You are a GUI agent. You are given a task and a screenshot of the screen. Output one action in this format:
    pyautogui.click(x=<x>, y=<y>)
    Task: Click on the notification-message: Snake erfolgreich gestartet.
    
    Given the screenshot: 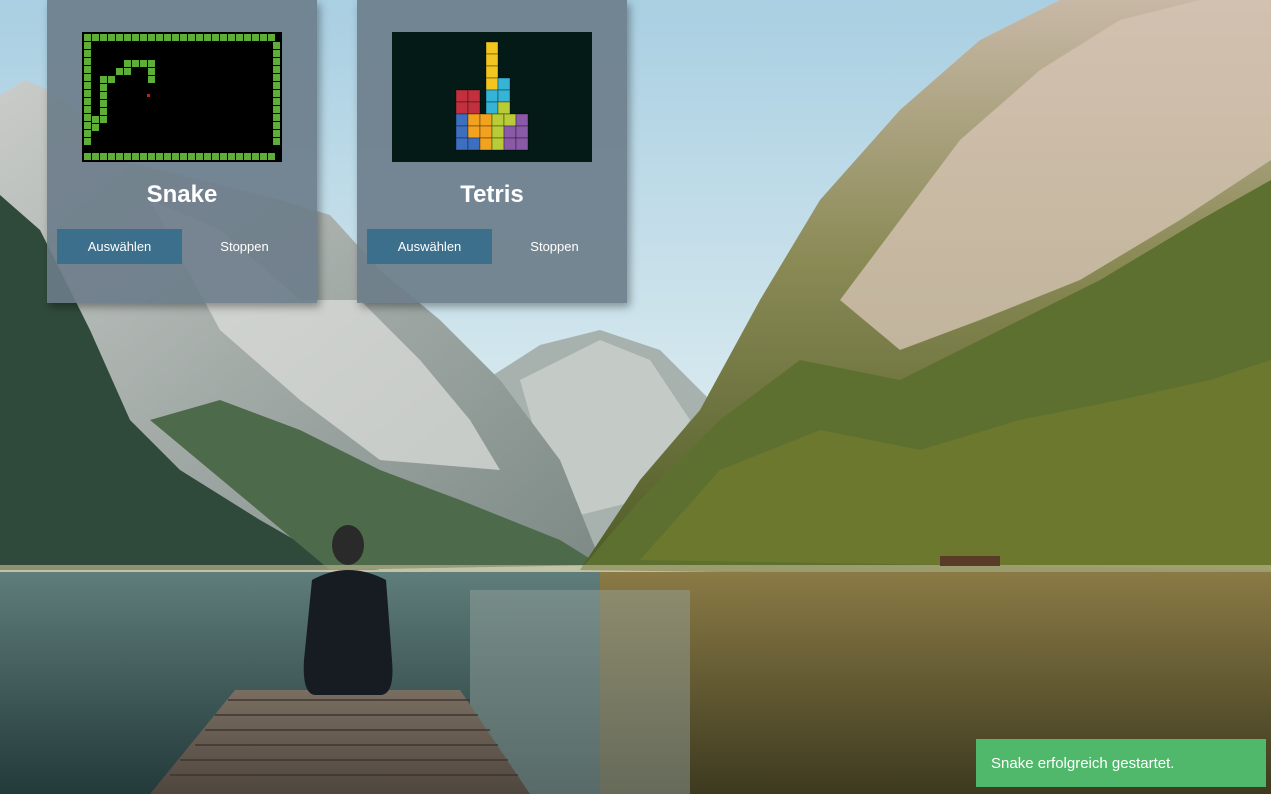 What is the action you would take?
    pyautogui.click(x=1083, y=763)
    